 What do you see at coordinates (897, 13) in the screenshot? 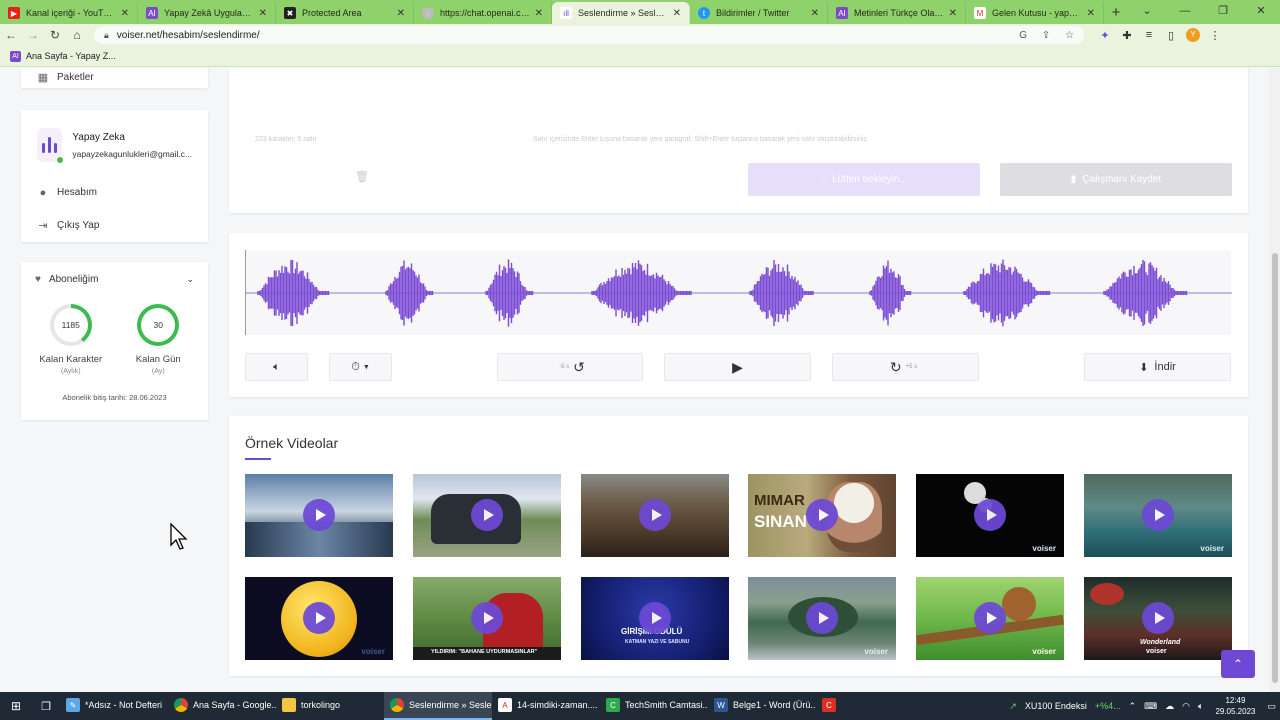
I see `browser-tab-metinleri: AI Metinleri Türkçe Olarak Se... ✕` at bounding box center [897, 13].